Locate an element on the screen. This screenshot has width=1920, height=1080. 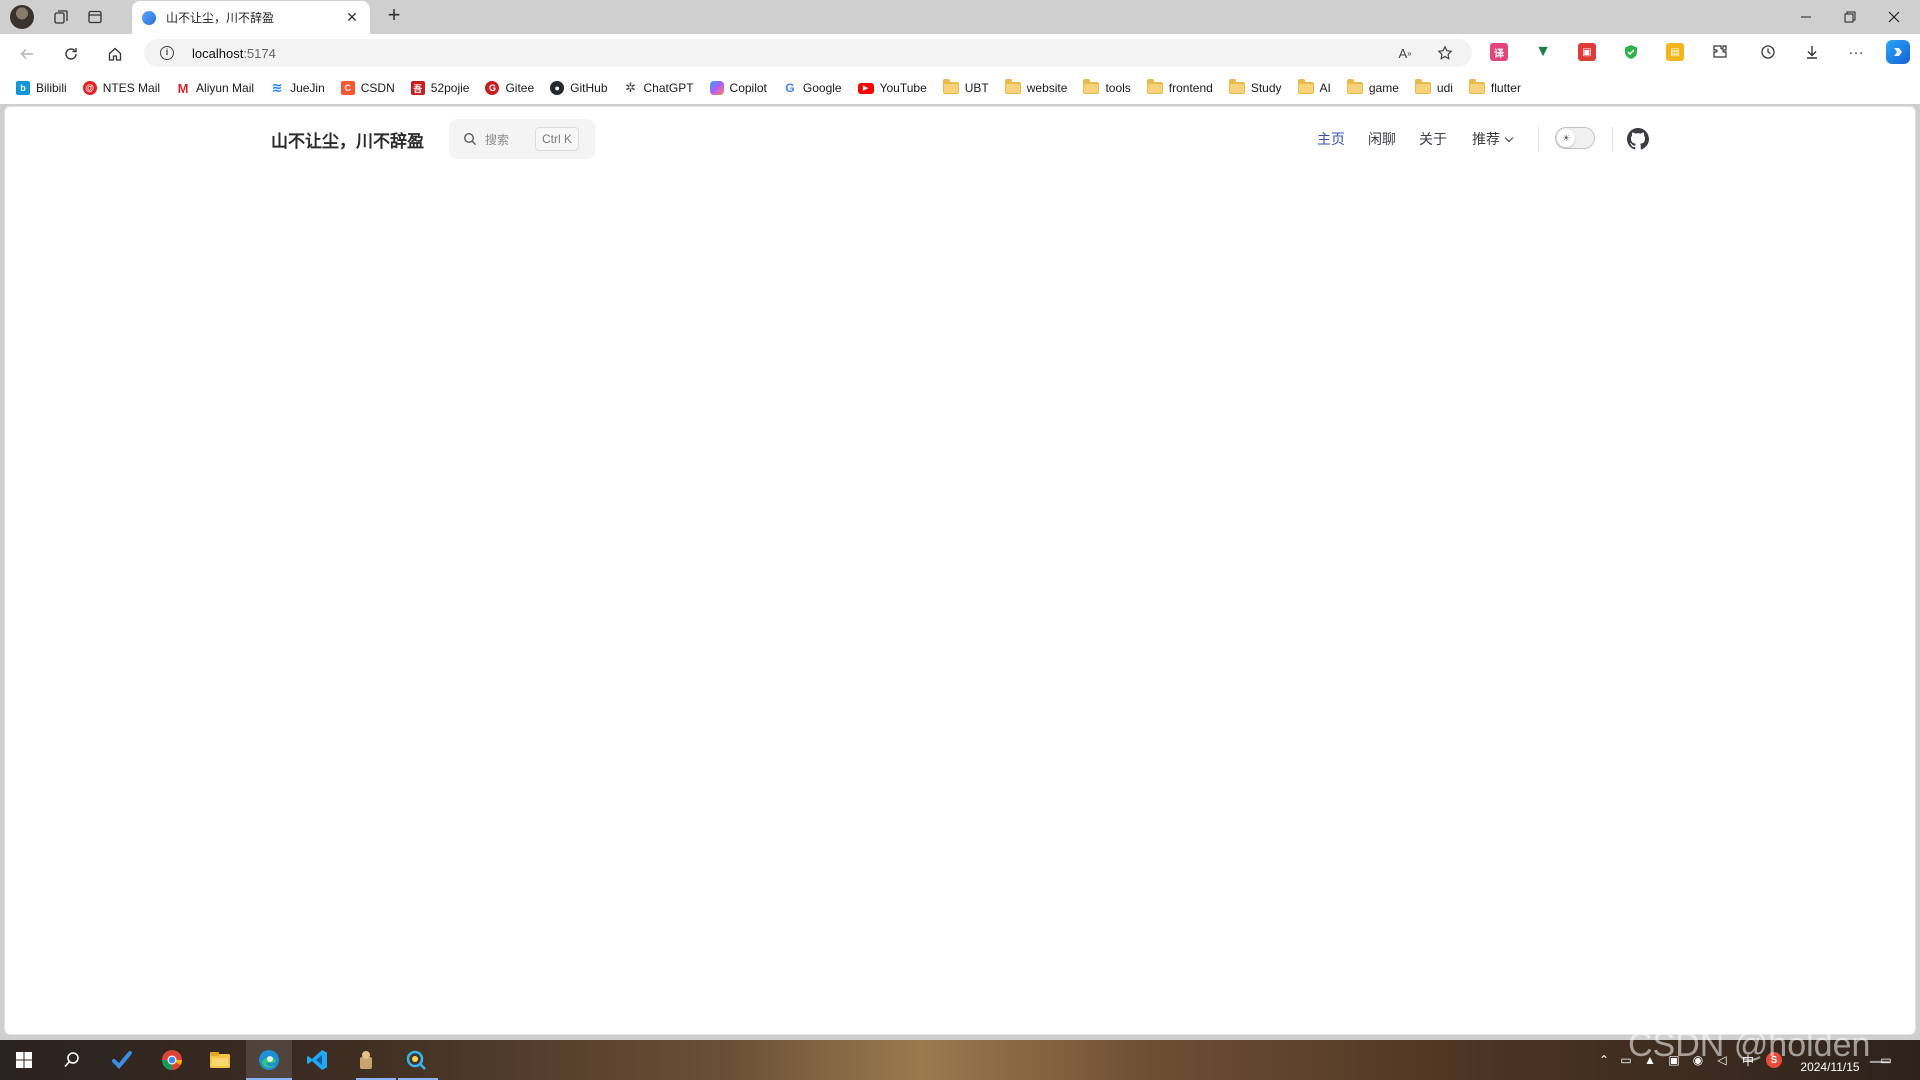
bookmark-ntes-mail: @ NTES Mail is located at coordinates (121, 88).